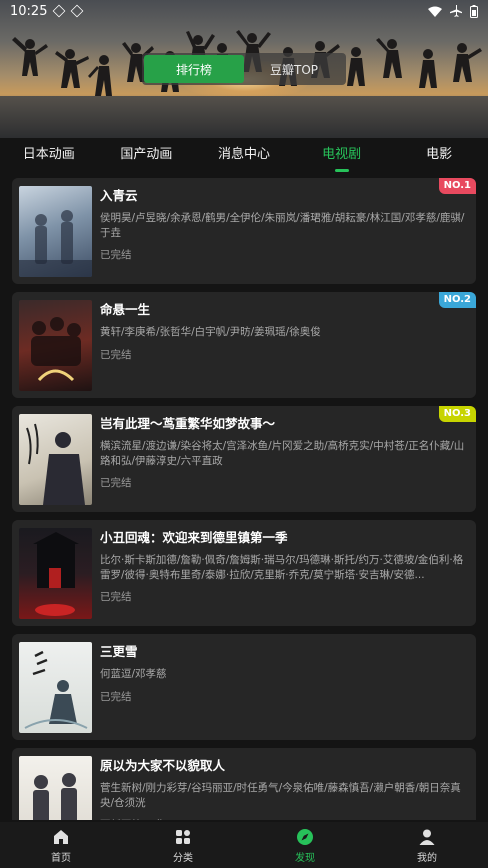  I want to click on rank-badge: NO.2, so click(457, 300).